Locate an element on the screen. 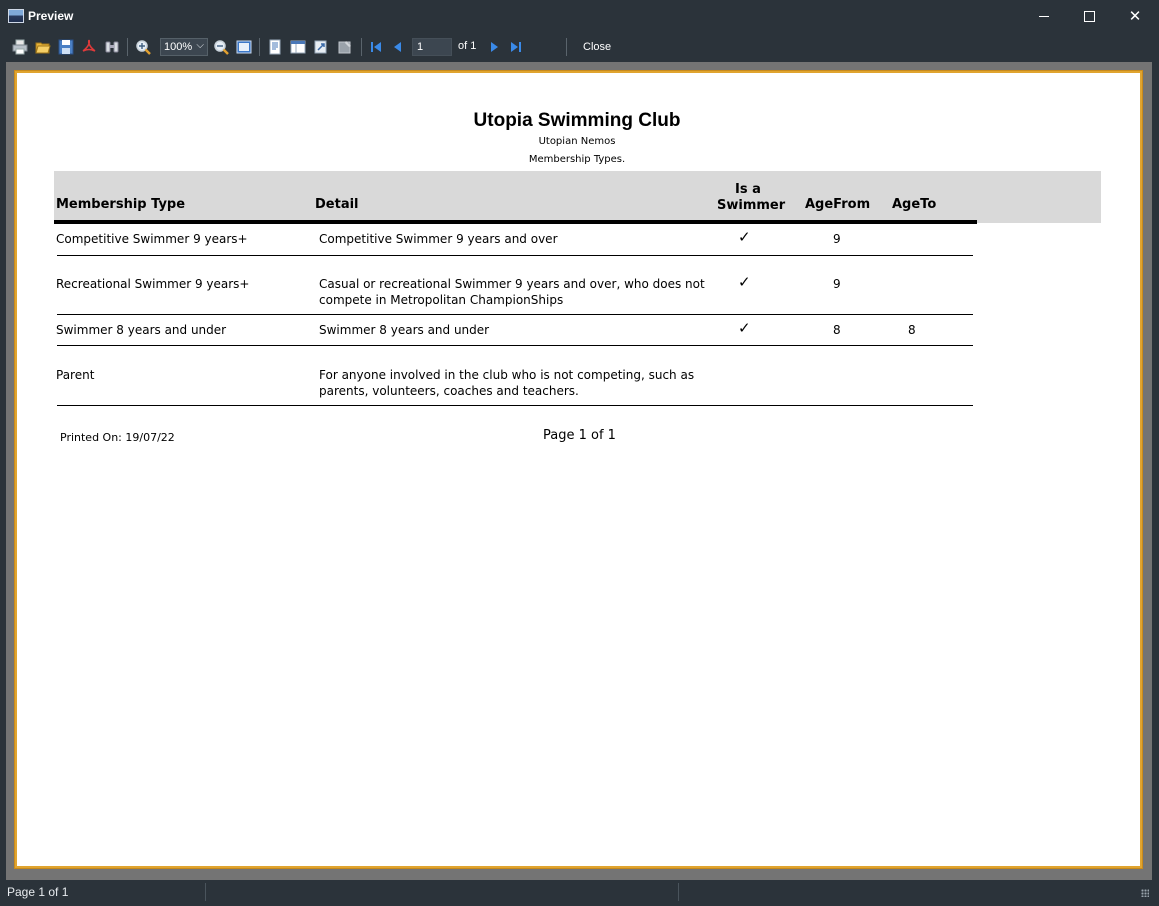 The width and height of the screenshot is (1159, 906). next-page-icon is located at coordinates (494, 47).